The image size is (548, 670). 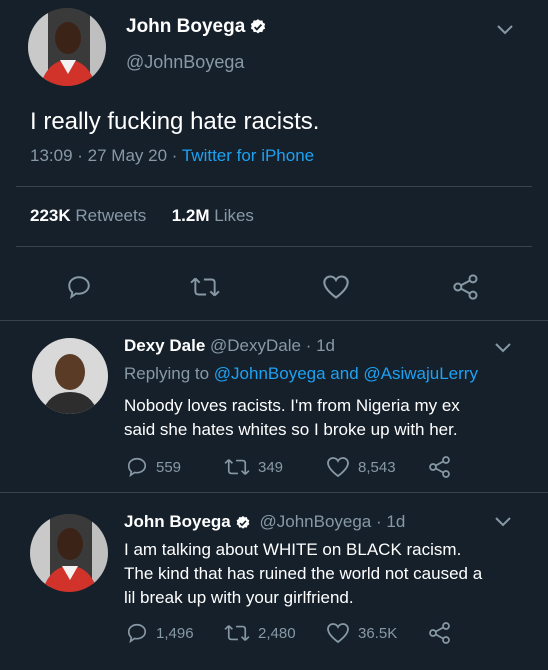 I want to click on like-button: 36.5K, so click(x=361, y=633).